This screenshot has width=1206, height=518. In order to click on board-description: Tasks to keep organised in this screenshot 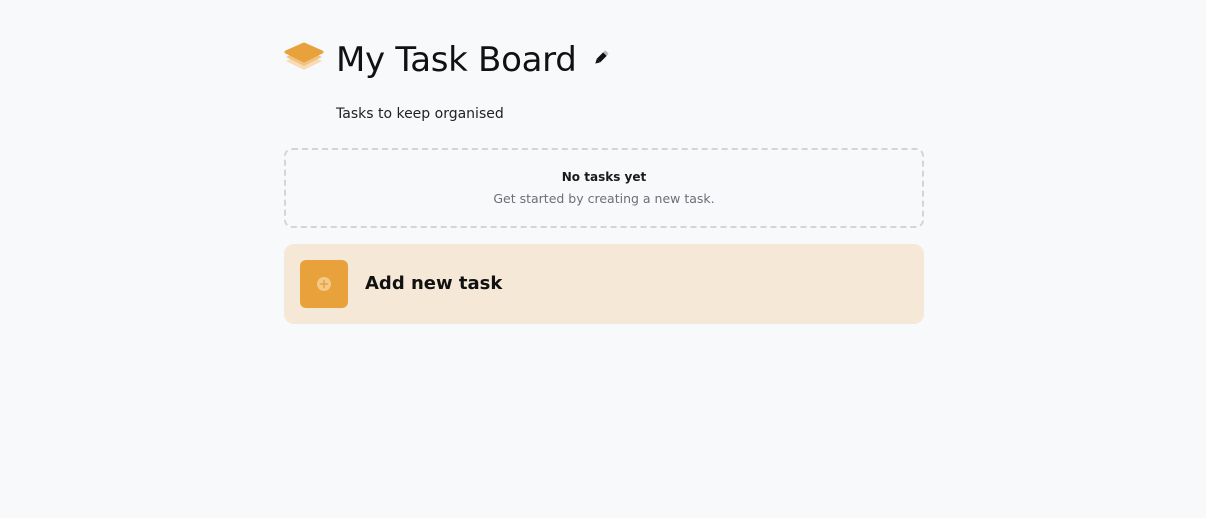, I will do `click(420, 114)`.